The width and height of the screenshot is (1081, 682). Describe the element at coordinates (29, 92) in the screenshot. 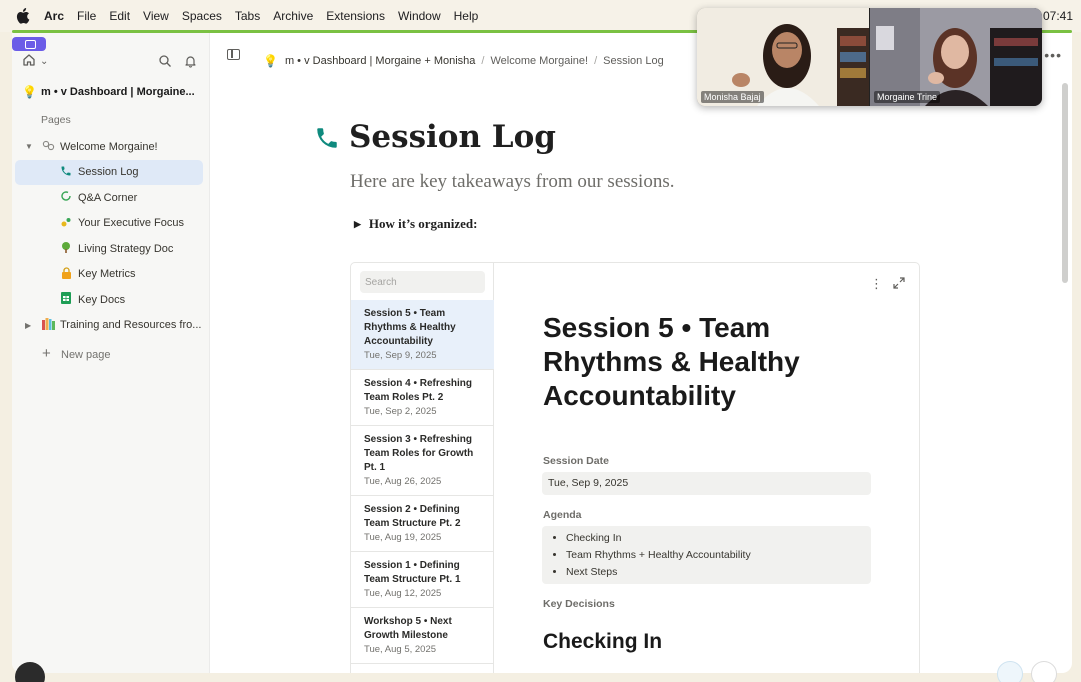

I see `lightbulb-icon: 💡` at that location.